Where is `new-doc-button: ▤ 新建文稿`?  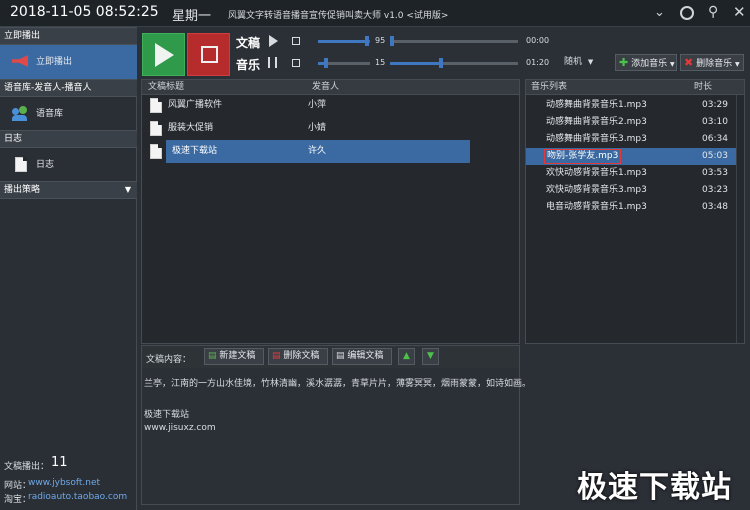
new-doc-button: ▤ 新建文稿 is located at coordinates (234, 356).